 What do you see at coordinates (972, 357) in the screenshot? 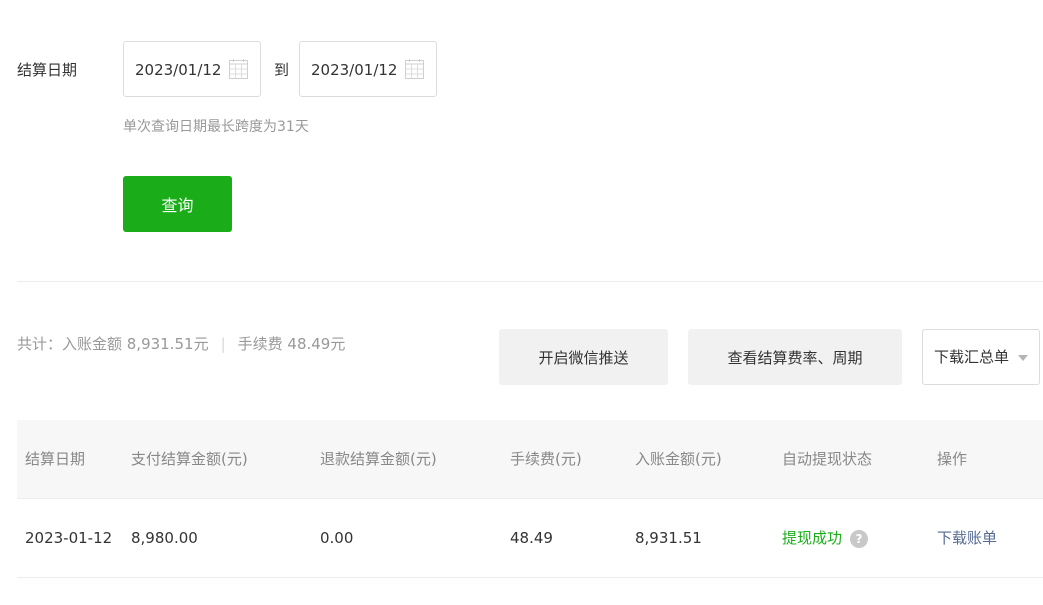
I see `download-summary-label: 下载汇总单` at bounding box center [972, 357].